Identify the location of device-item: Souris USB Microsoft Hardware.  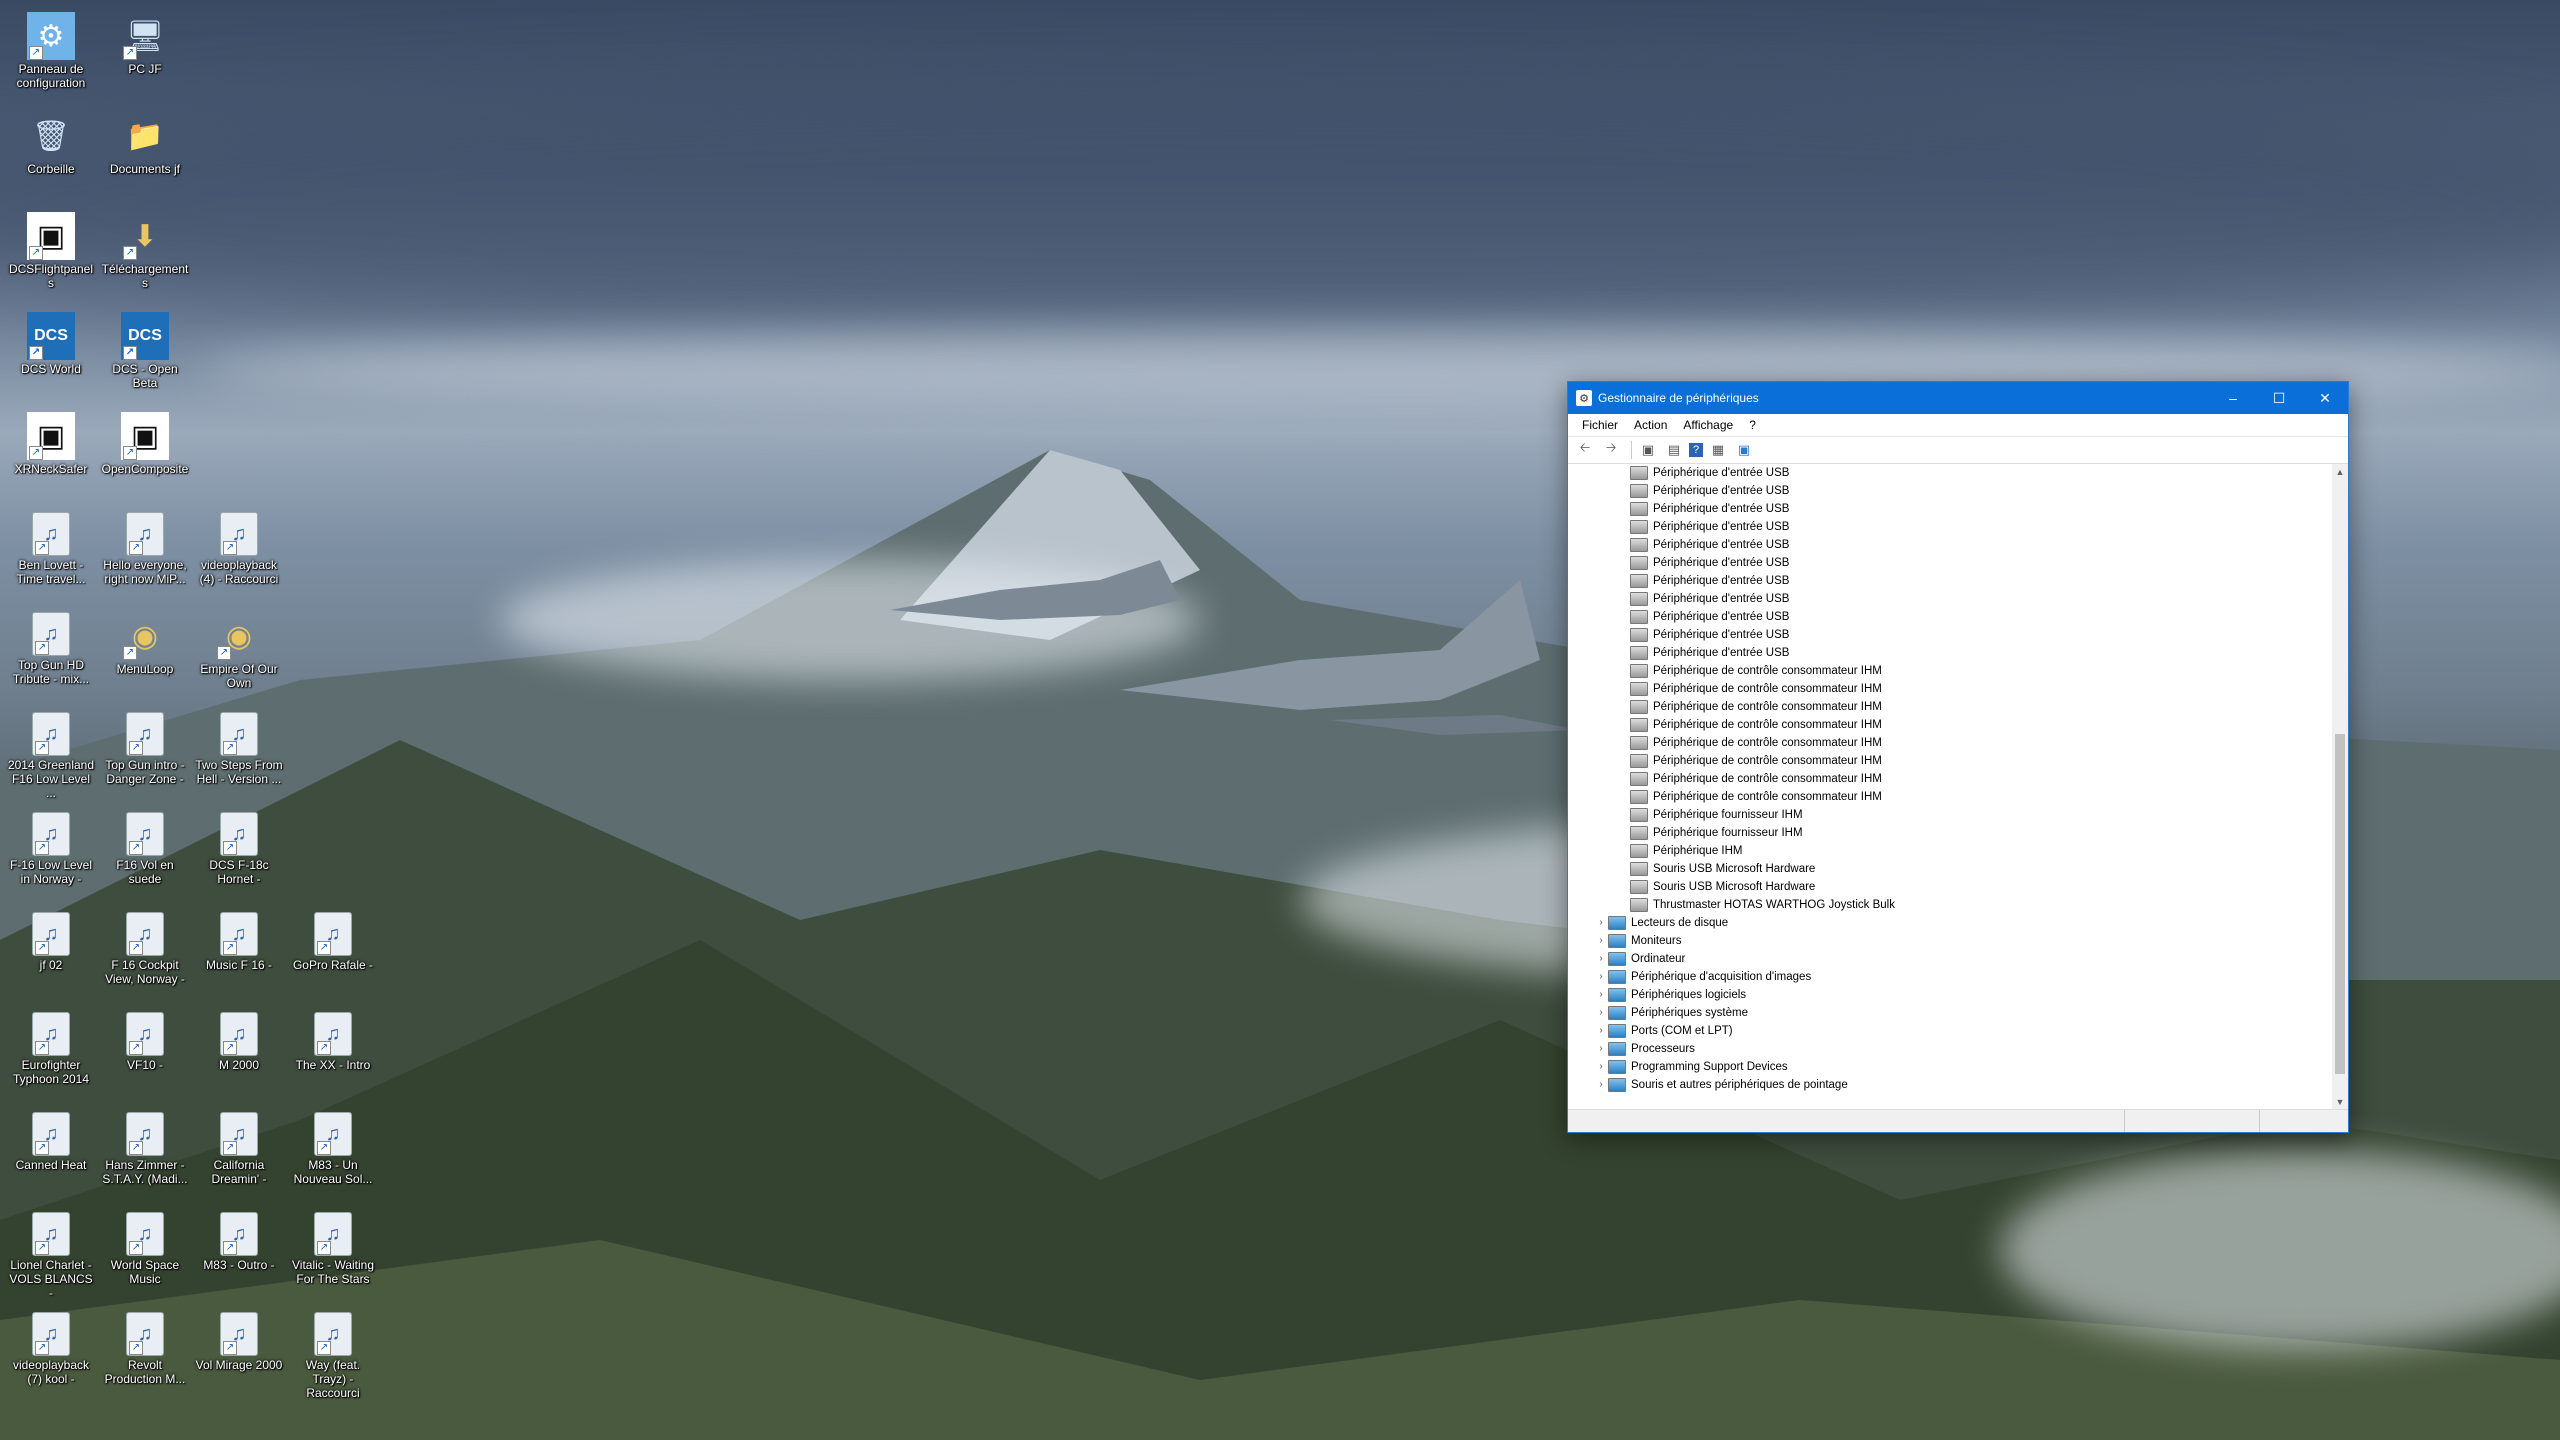
(1950, 887).